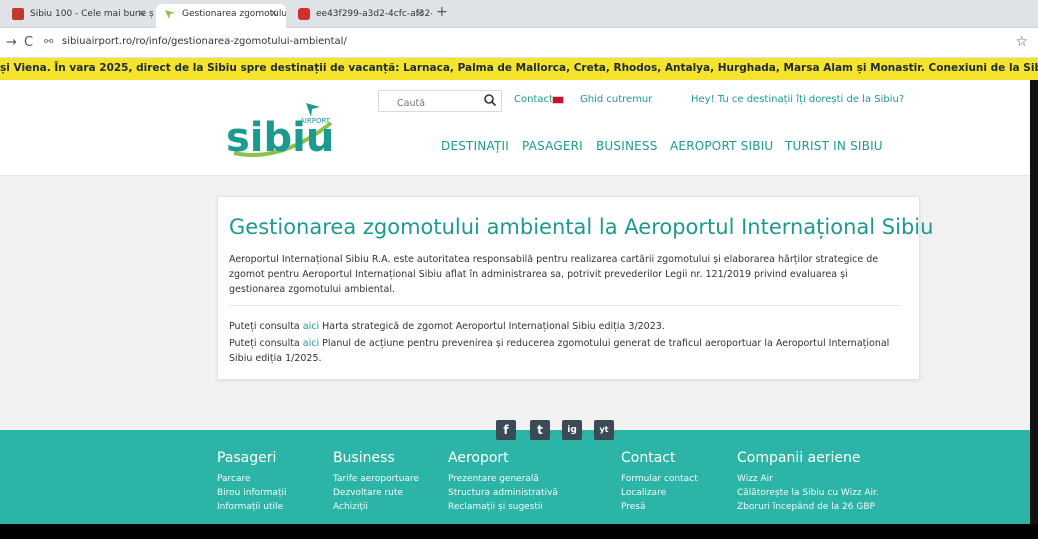 The image size is (1038, 539). Describe the element at coordinates (808, 493) in the screenshot. I see `footer-link: Călătorește la Sibiu cu Wizz Air.` at that location.